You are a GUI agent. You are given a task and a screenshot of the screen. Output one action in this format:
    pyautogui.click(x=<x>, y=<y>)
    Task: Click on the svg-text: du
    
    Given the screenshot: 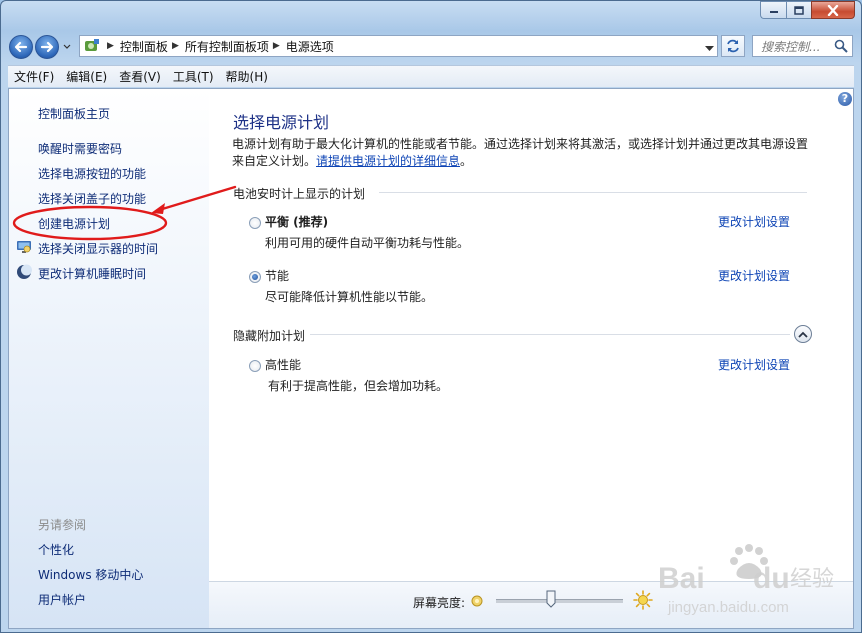 What is the action you would take?
    pyautogui.click(x=771, y=578)
    